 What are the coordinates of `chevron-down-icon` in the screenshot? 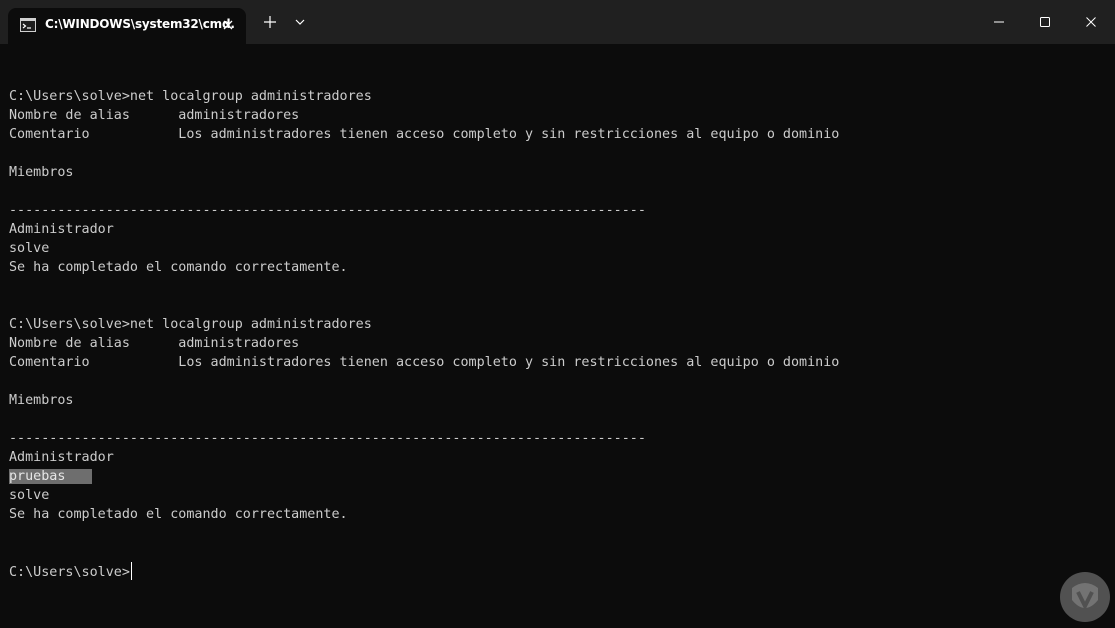 It's located at (300, 22).